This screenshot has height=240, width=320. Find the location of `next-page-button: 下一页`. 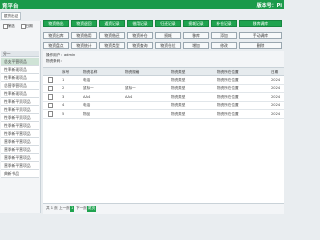

next-page-button: 下一页 is located at coordinates (81, 209).